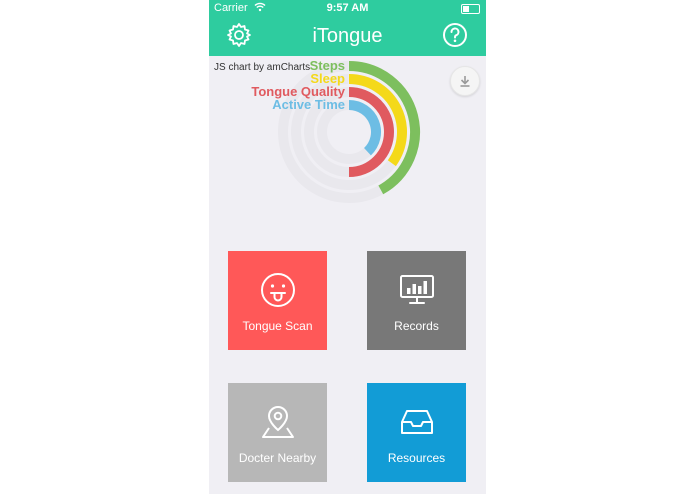 The width and height of the screenshot is (695, 494). What do you see at coordinates (455, 35) in the screenshot?
I see `help-icon` at bounding box center [455, 35].